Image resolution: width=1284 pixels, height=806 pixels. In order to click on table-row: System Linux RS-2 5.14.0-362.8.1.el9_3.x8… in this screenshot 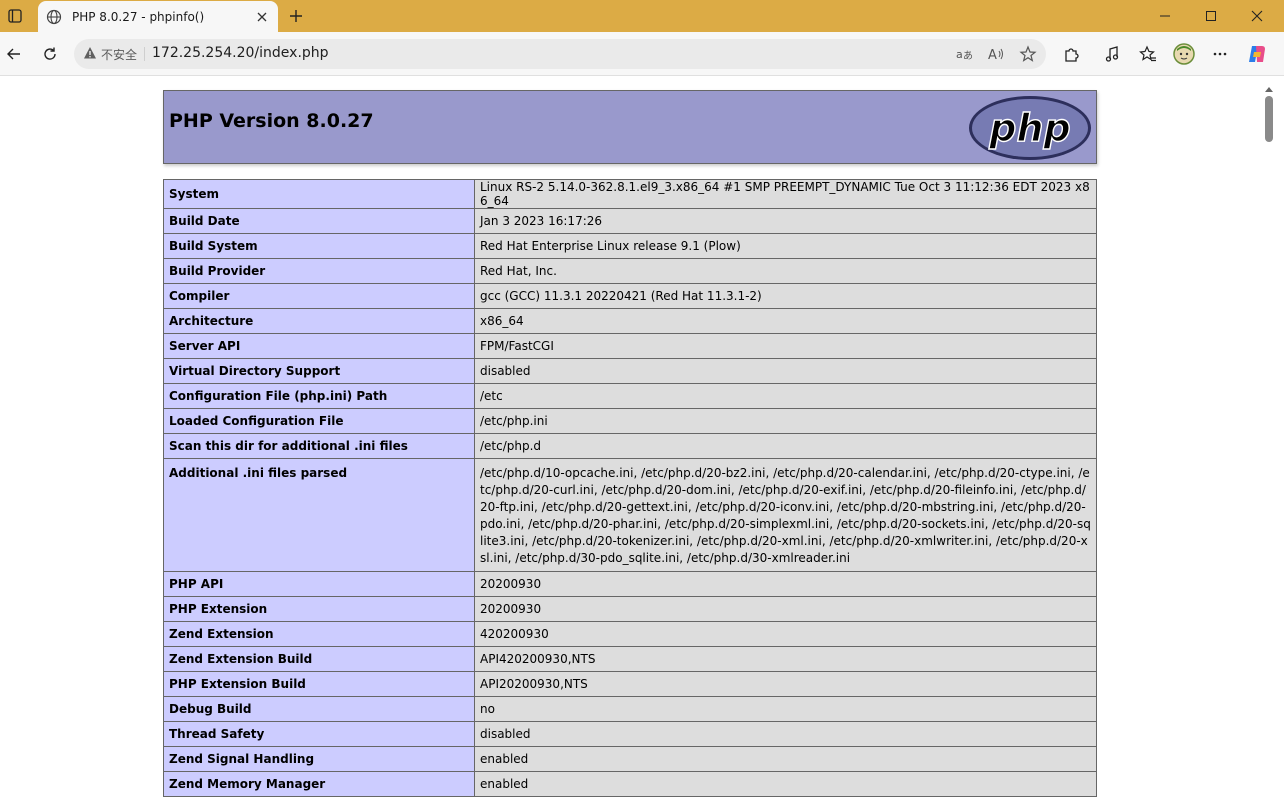, I will do `click(630, 194)`.